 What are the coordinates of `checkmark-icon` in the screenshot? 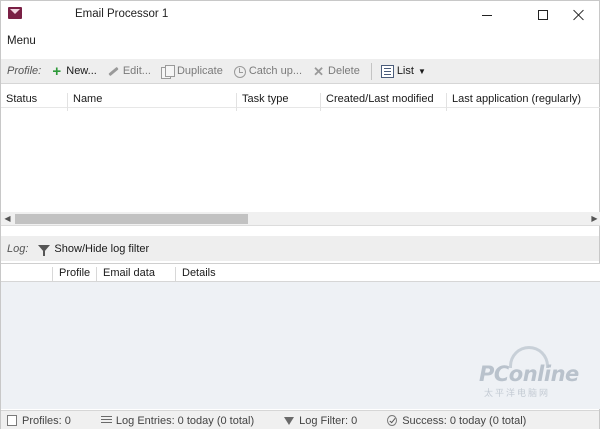 It's located at (392, 420).